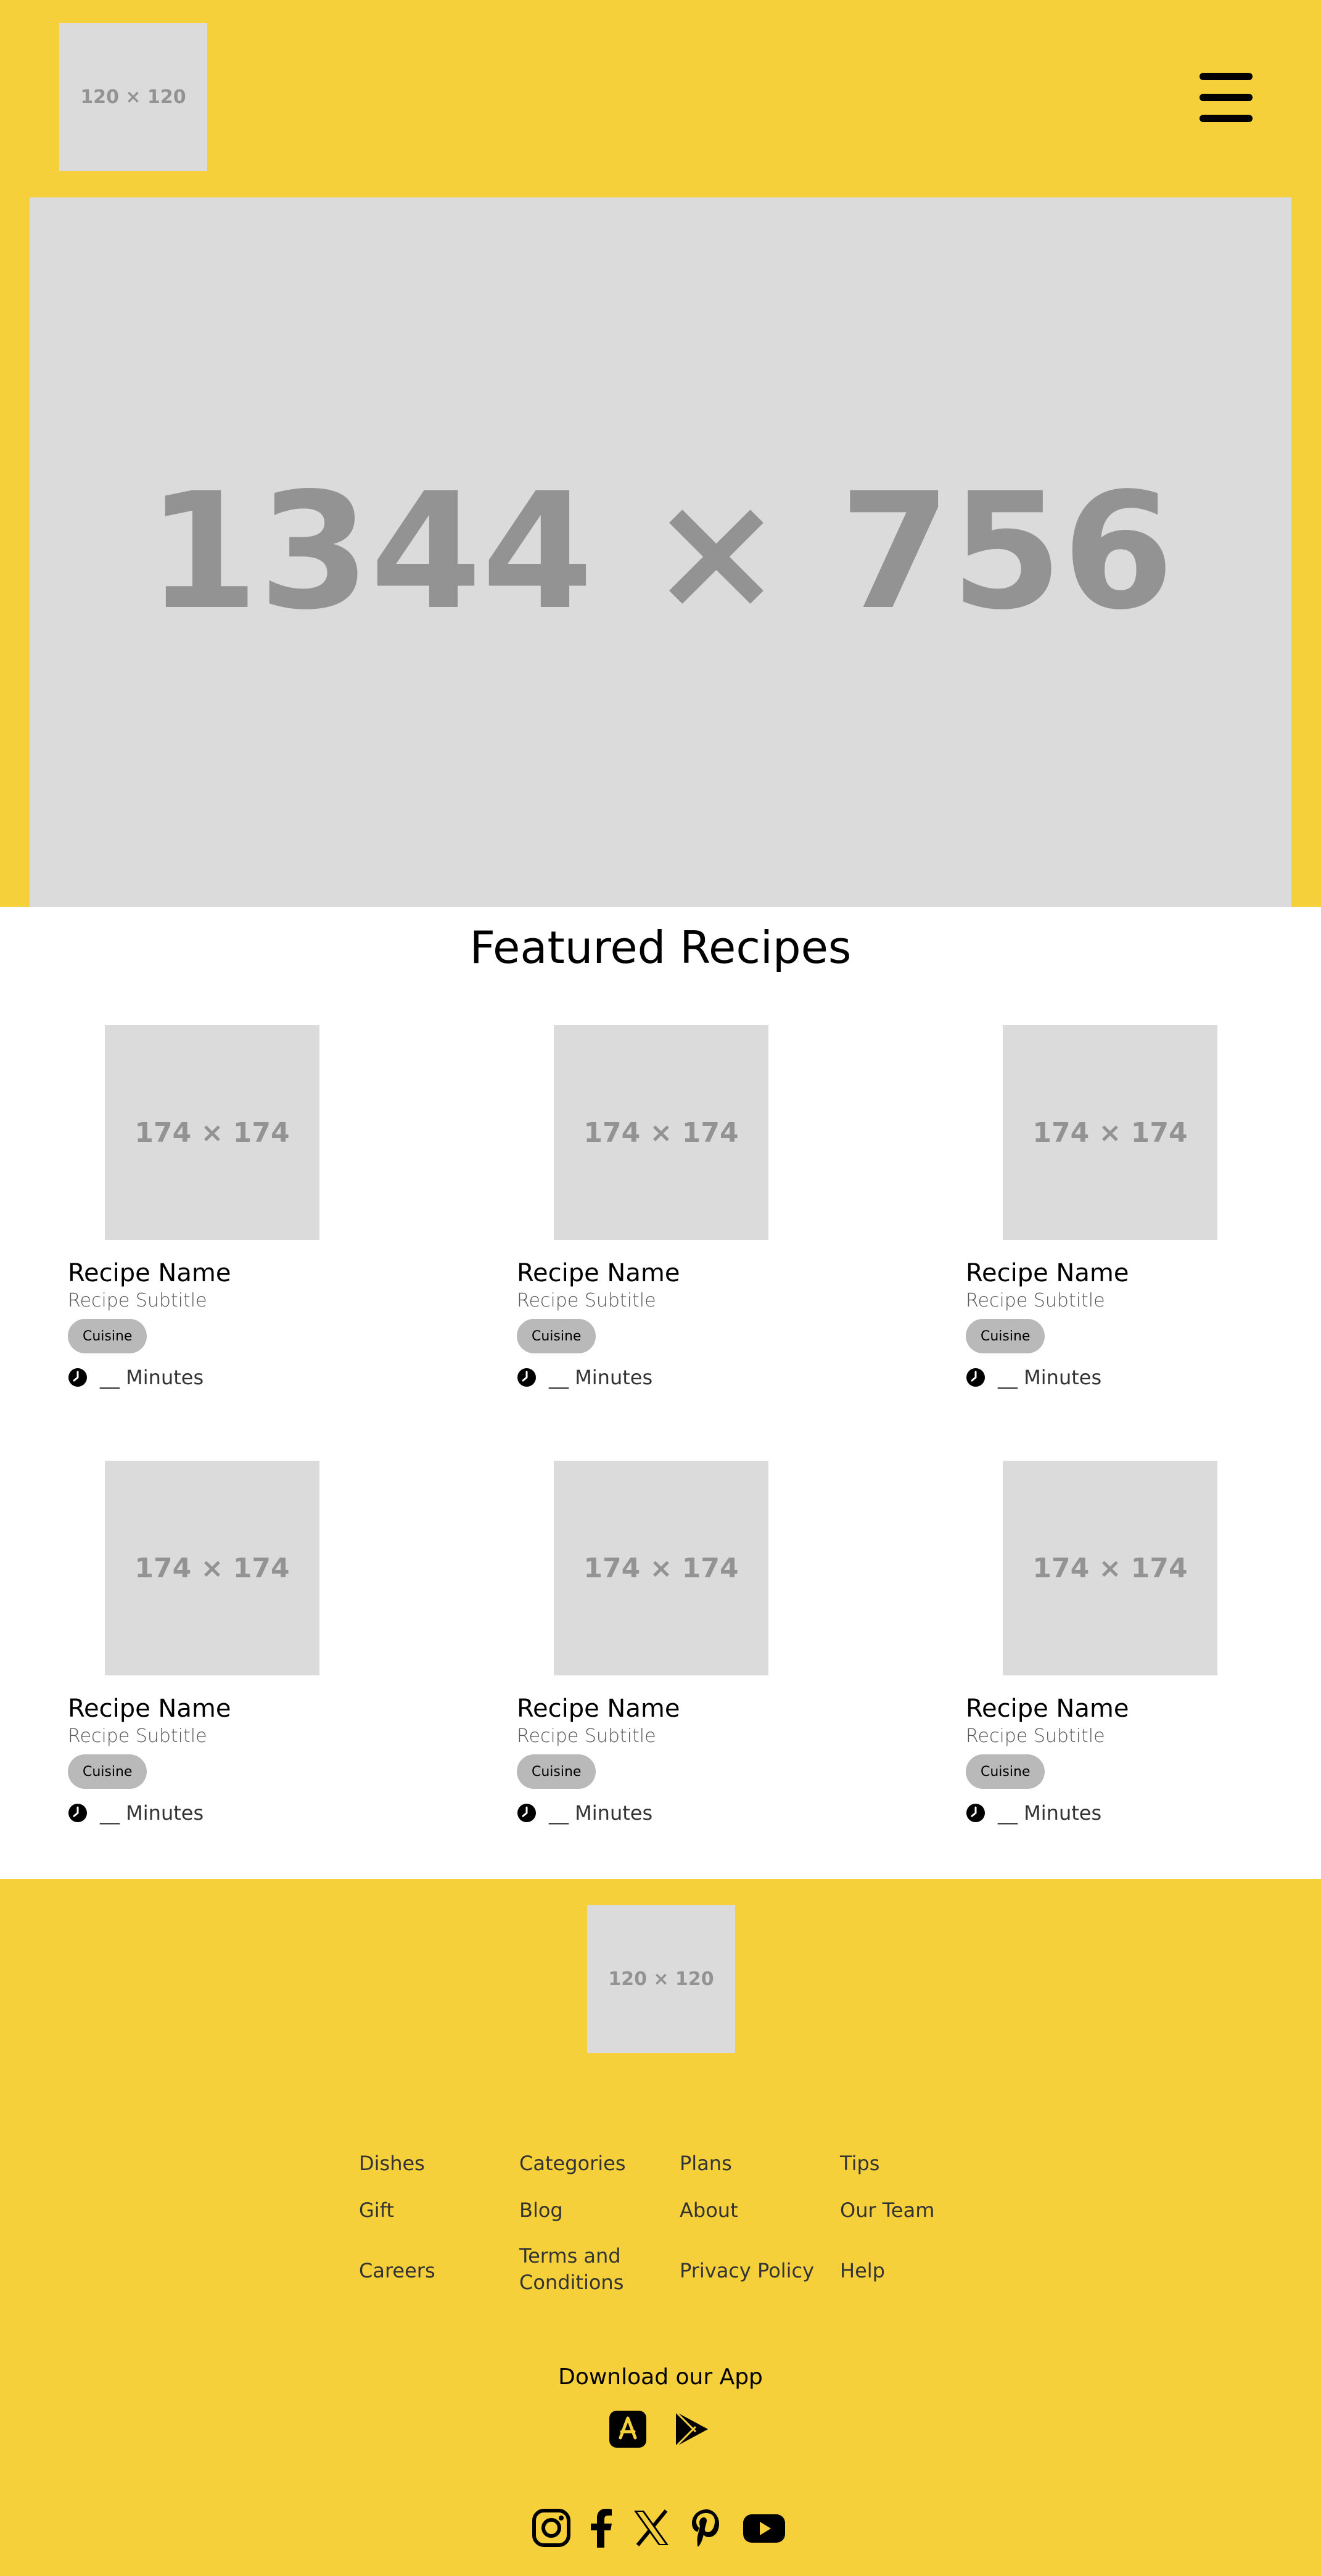  Describe the element at coordinates (751, 2271) in the screenshot. I see `footer-link-privacy-policy: Privacy Policy` at that location.